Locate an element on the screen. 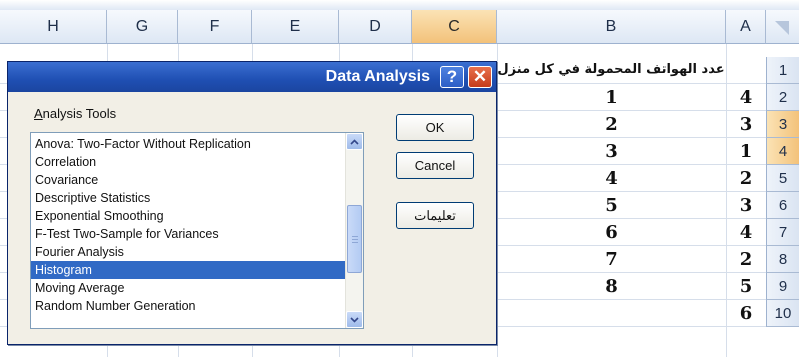 This screenshot has width=799, height=357. analysis-tools-label: Analysis Tools is located at coordinates (75, 113).